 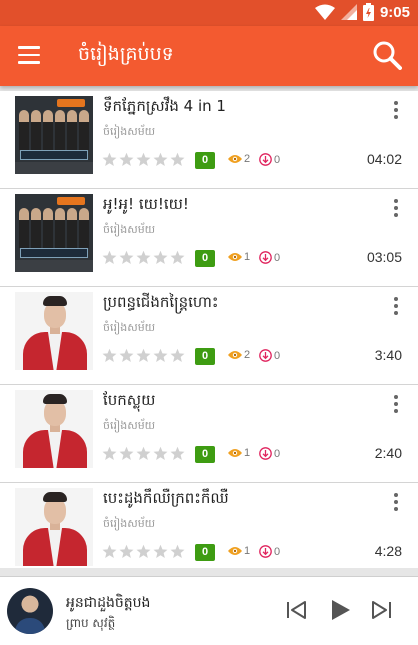 I want to click on views-count: 1, so click(x=239, y=257).